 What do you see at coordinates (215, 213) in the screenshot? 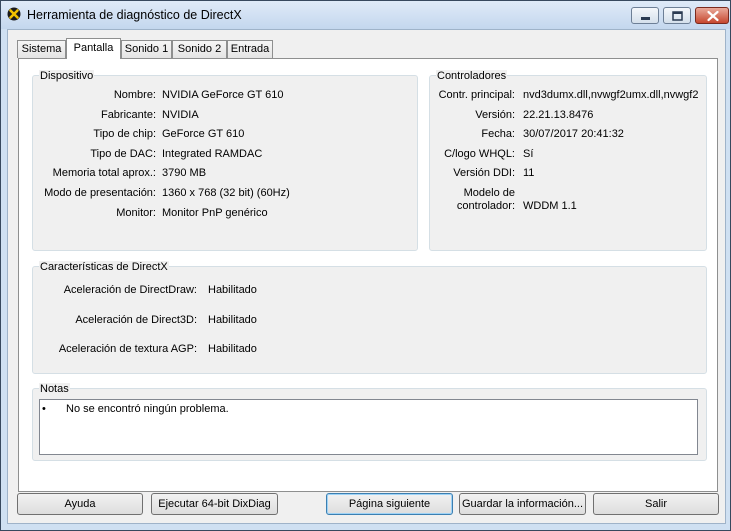
I see `monitor-value: Monitor PnP genérico` at bounding box center [215, 213].